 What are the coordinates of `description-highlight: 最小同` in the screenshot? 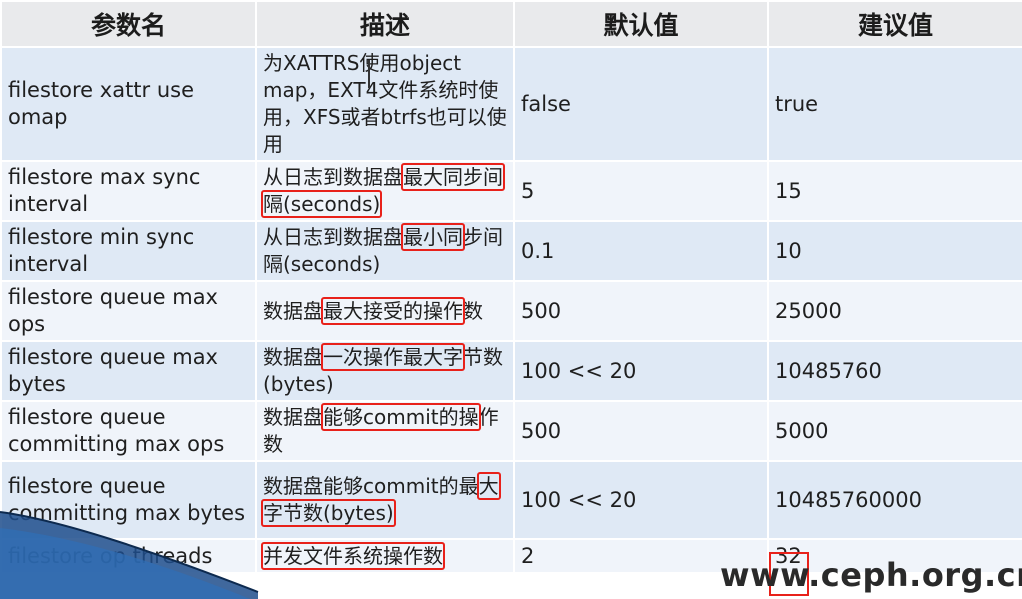 It's located at (433, 237).